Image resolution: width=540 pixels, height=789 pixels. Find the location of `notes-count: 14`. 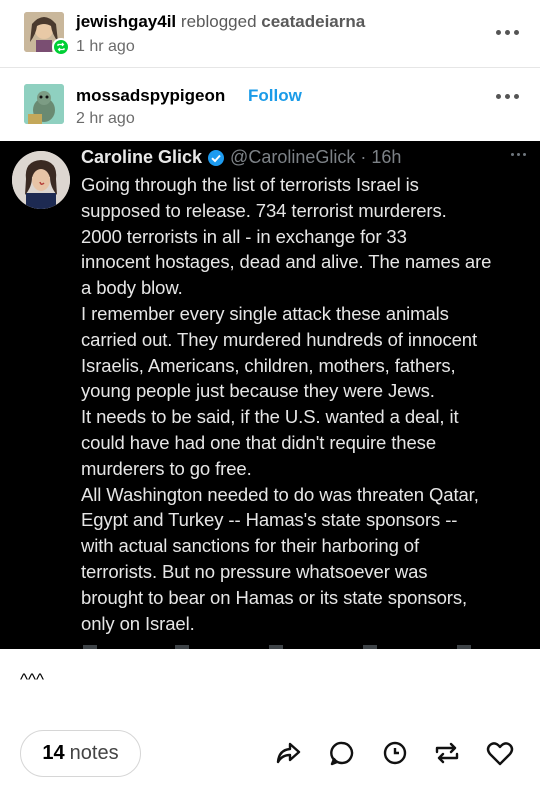

notes-count: 14 is located at coordinates (53, 753).